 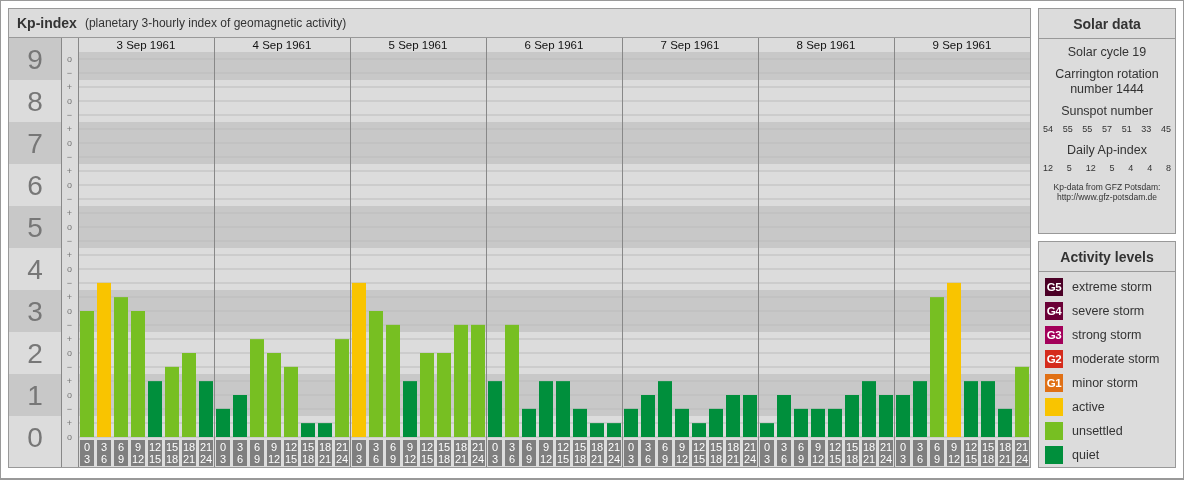 What do you see at coordinates (1107, 335) in the screenshot?
I see `legend-label: strong storm` at bounding box center [1107, 335].